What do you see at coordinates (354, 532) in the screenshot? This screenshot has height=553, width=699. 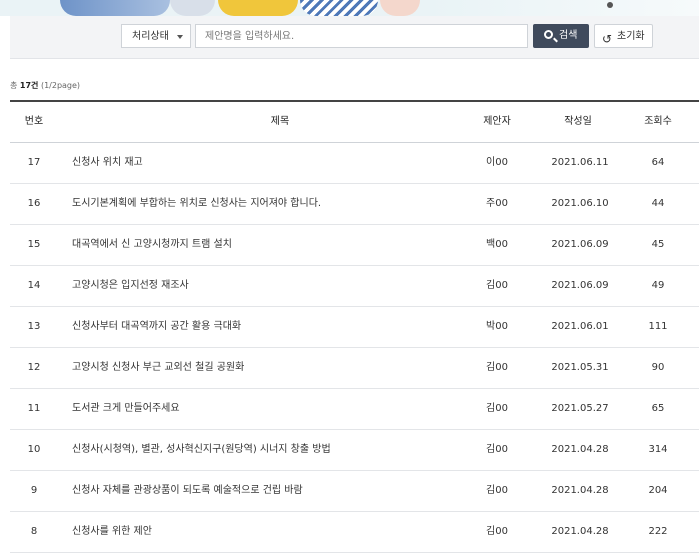 I see `table-row: 8 신청사를 위한 제안 김00 2021.04.28 222` at bounding box center [354, 532].